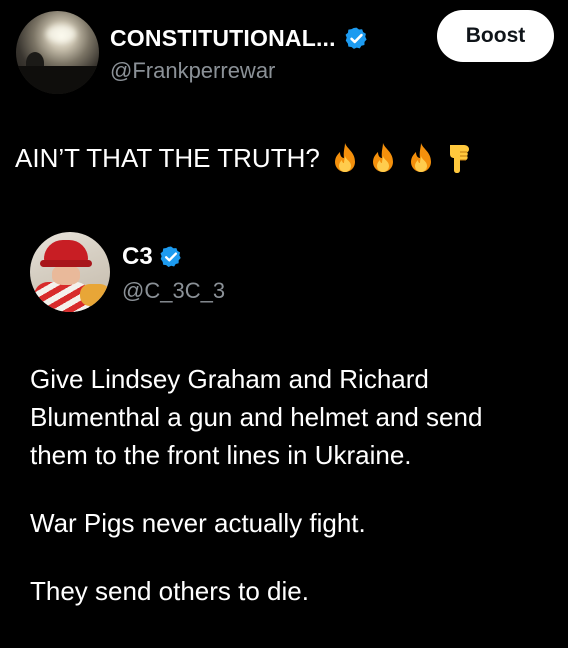  Describe the element at coordinates (167, 157) in the screenshot. I see `post-text-content: AIN’T THAT THE TRUTH?` at that location.